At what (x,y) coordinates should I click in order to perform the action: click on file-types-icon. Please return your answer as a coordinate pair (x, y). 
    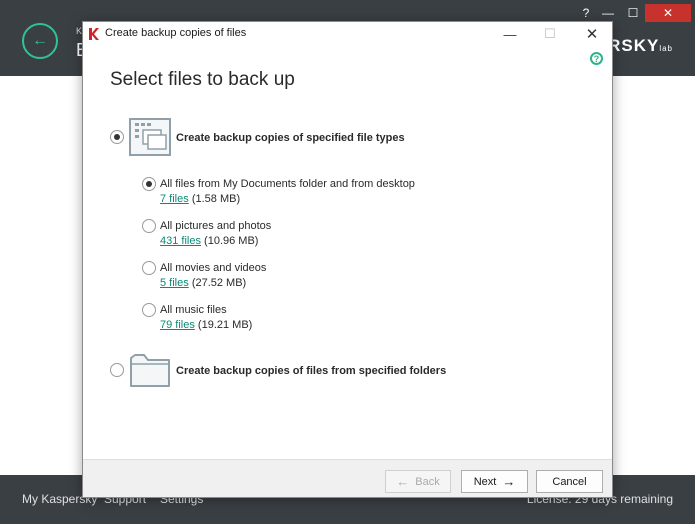
    Looking at the image, I should click on (150, 137).